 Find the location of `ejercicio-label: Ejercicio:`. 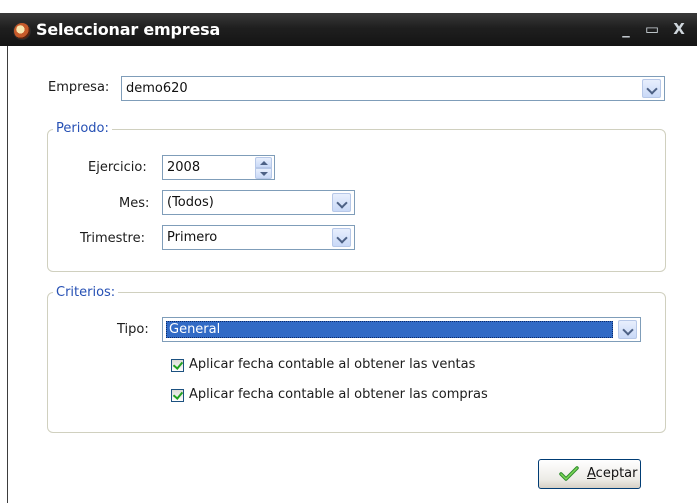

ejercicio-label: Ejercicio: is located at coordinates (117, 167).